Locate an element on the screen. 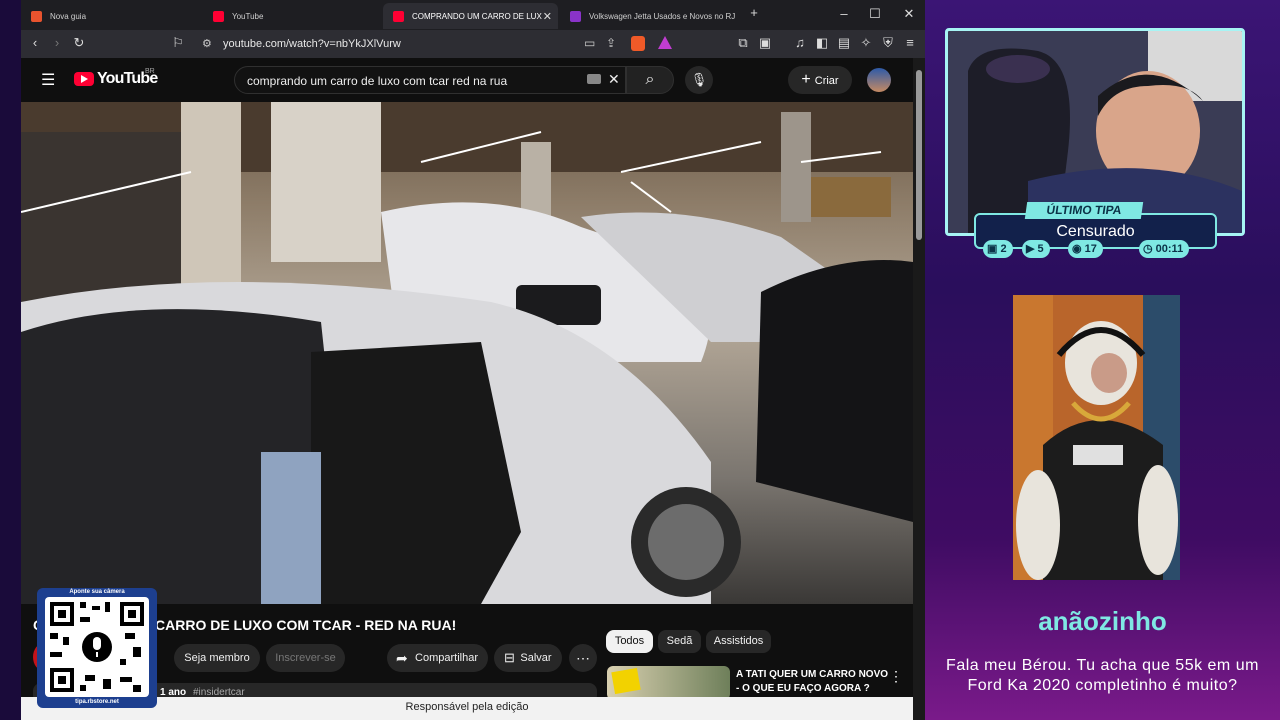 The width and height of the screenshot is (1280, 720). media-icon: ♫ is located at coordinates (800, 42).